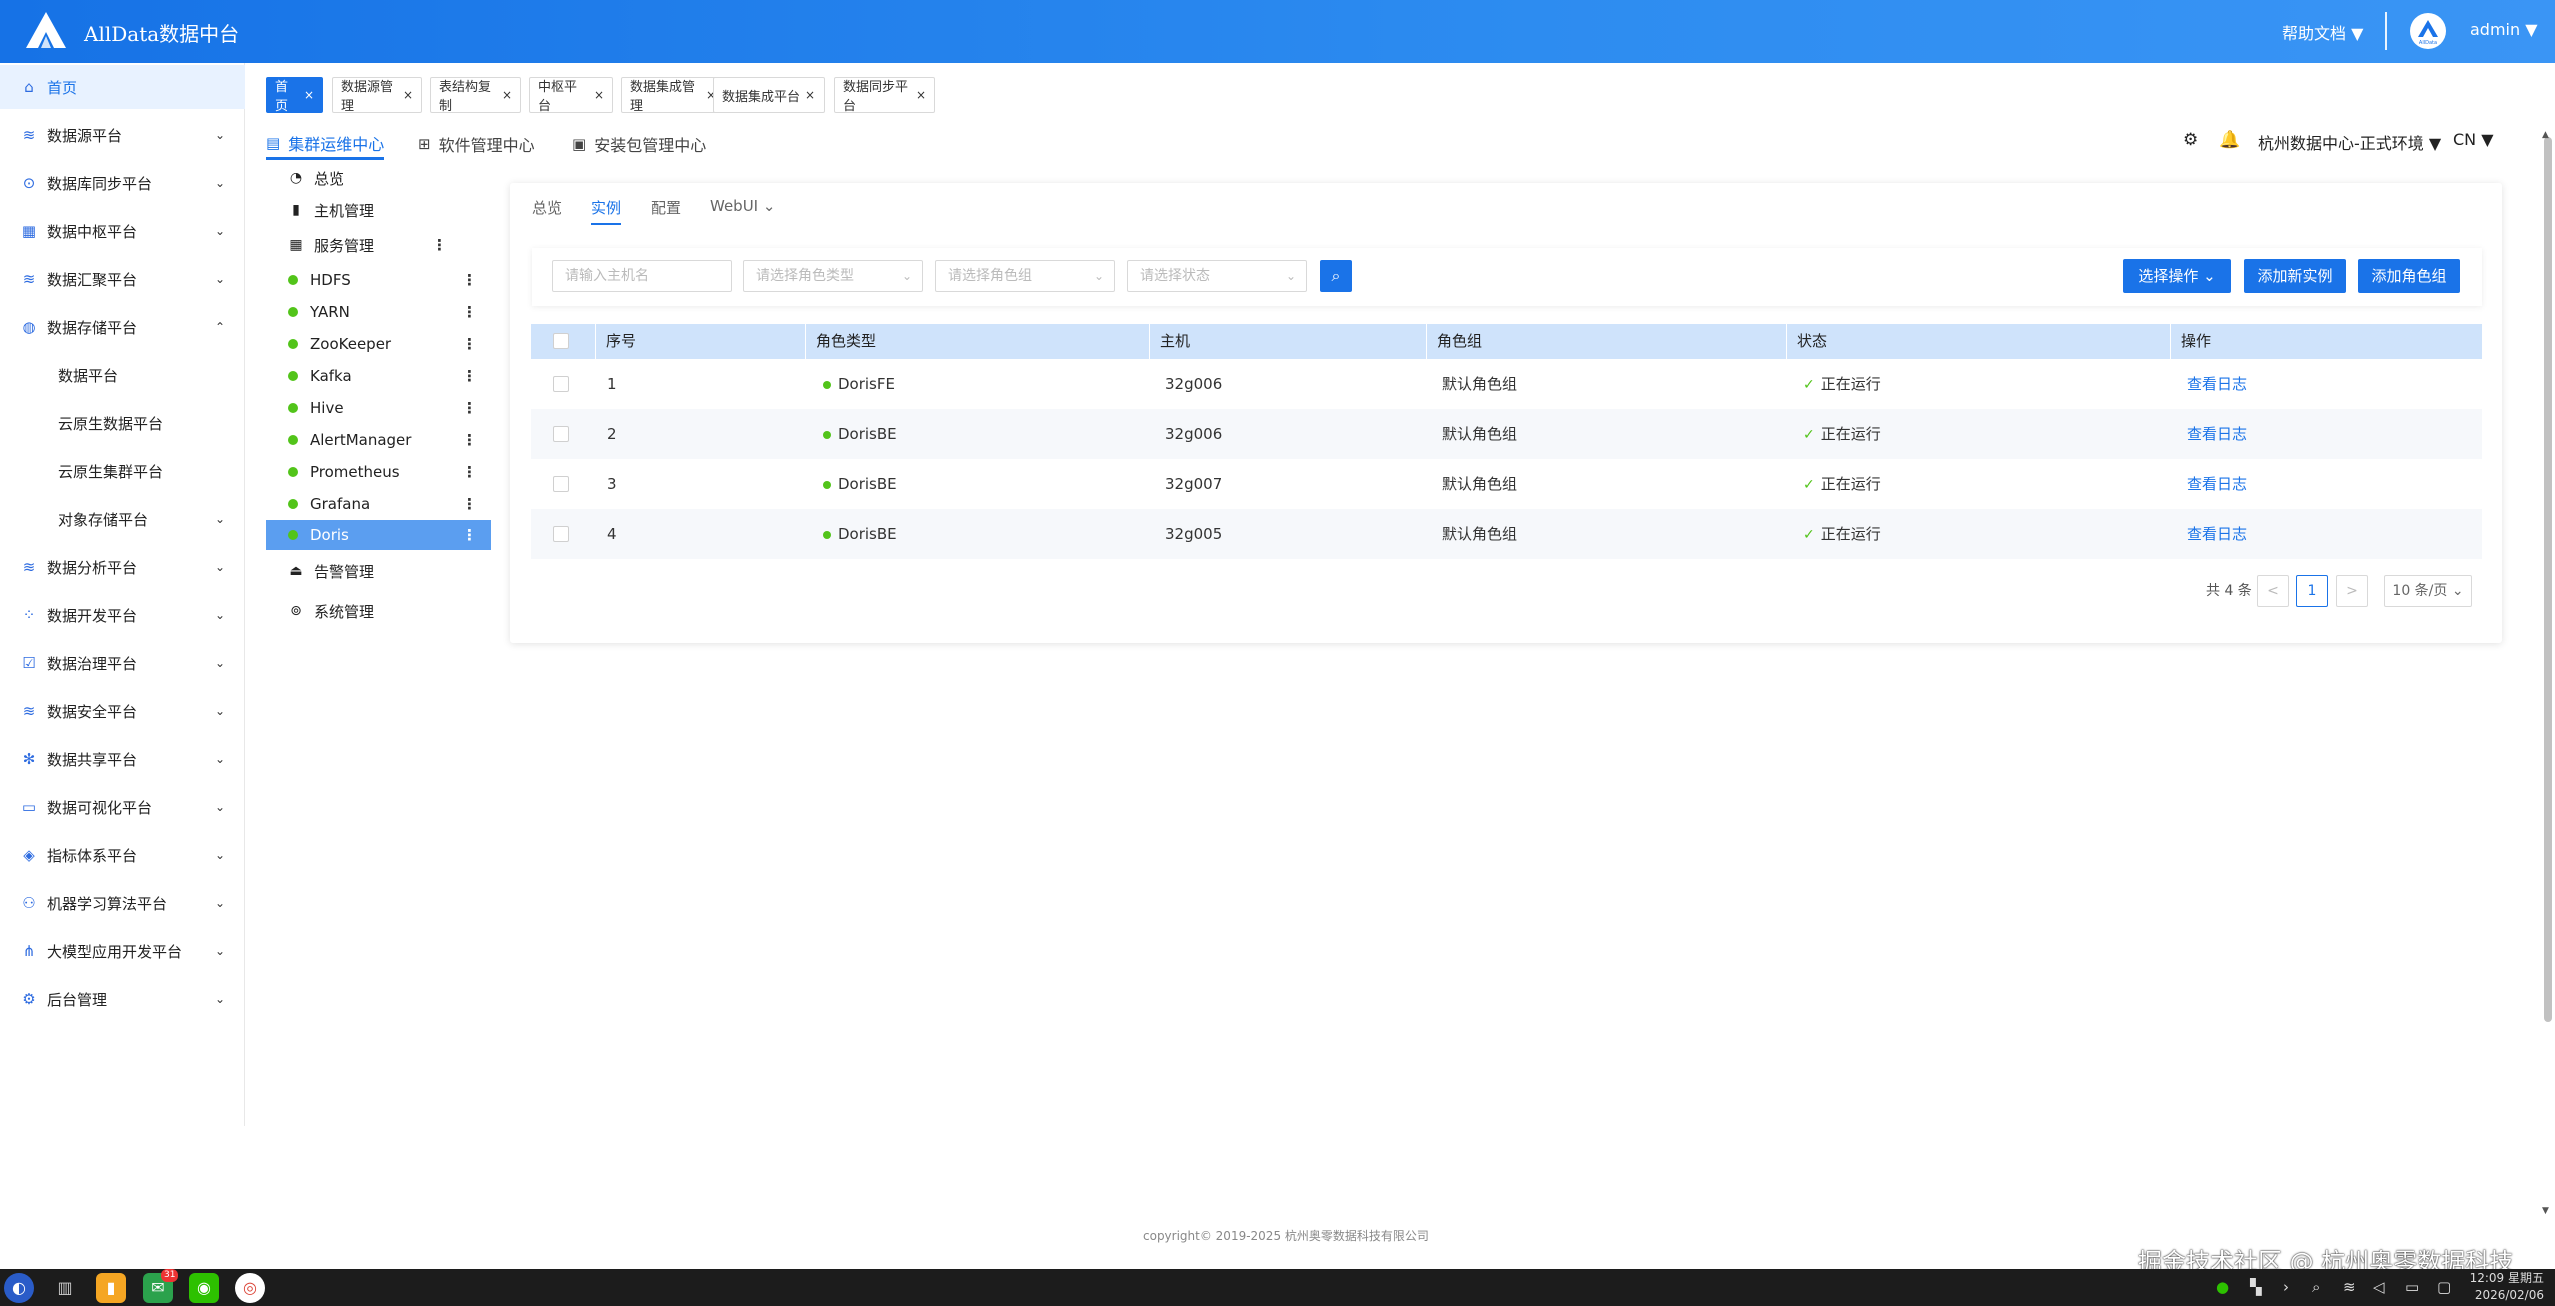  What do you see at coordinates (378, 408) in the screenshot?
I see `tree-item: Hive ⋮` at bounding box center [378, 408].